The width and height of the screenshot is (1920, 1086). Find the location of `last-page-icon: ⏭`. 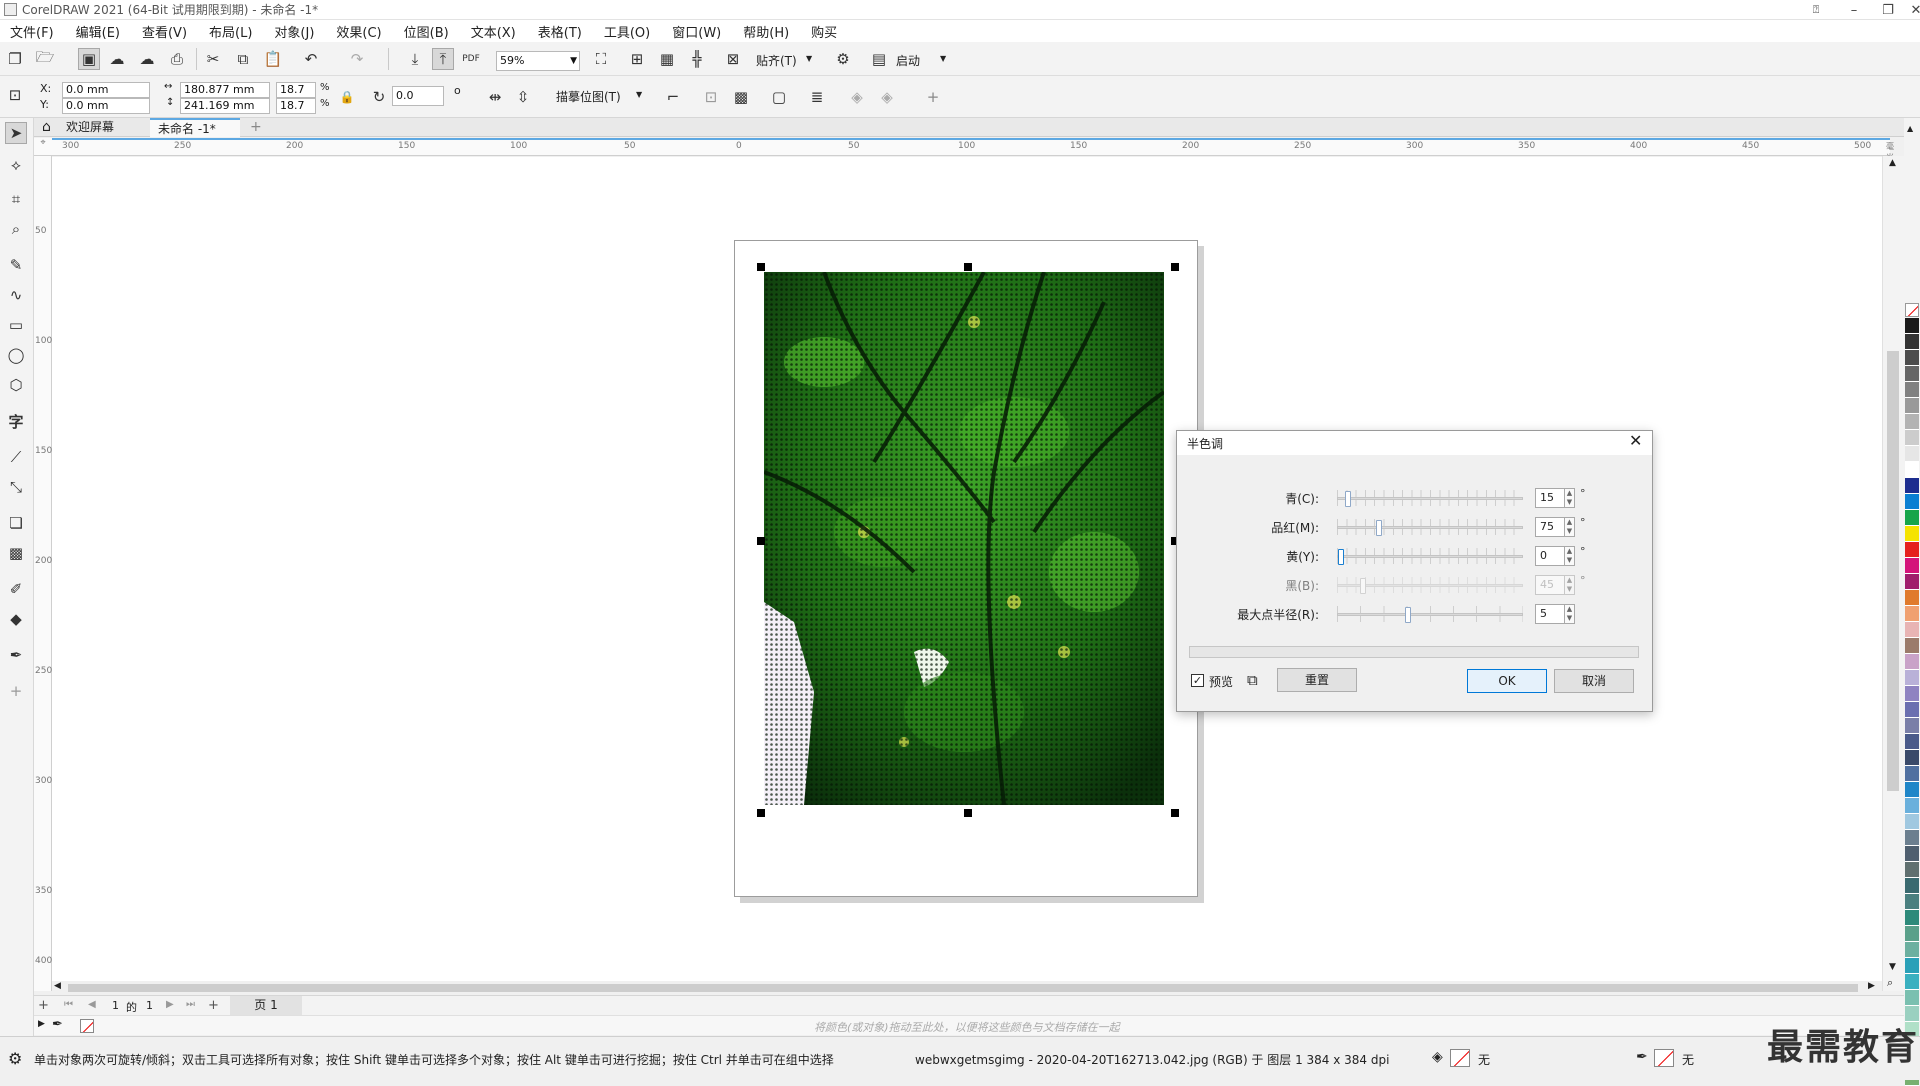

last-page-icon: ⏭ is located at coordinates (190, 1004).